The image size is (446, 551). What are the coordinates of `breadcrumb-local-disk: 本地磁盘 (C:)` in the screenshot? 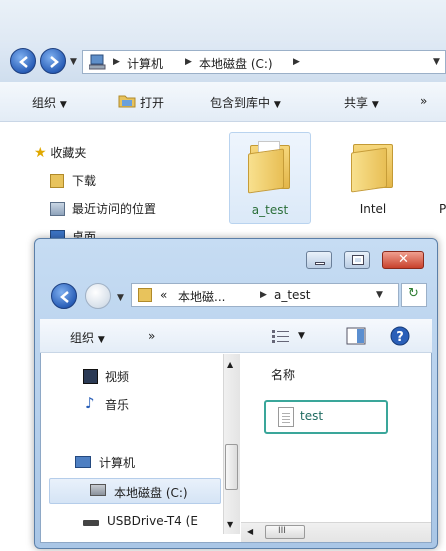 It's located at (236, 63).